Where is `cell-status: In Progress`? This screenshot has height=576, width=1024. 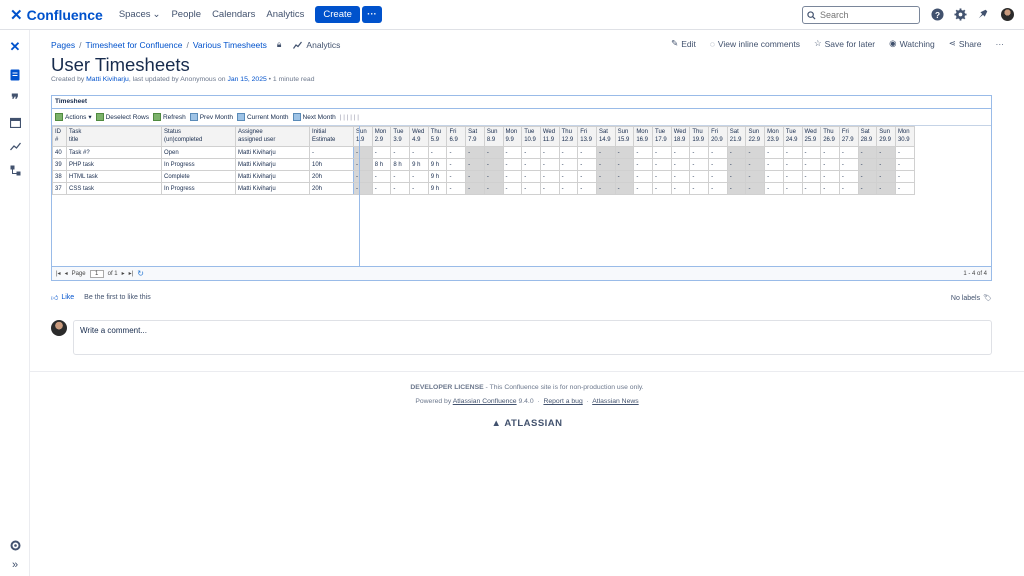 cell-status: In Progress is located at coordinates (198, 188).